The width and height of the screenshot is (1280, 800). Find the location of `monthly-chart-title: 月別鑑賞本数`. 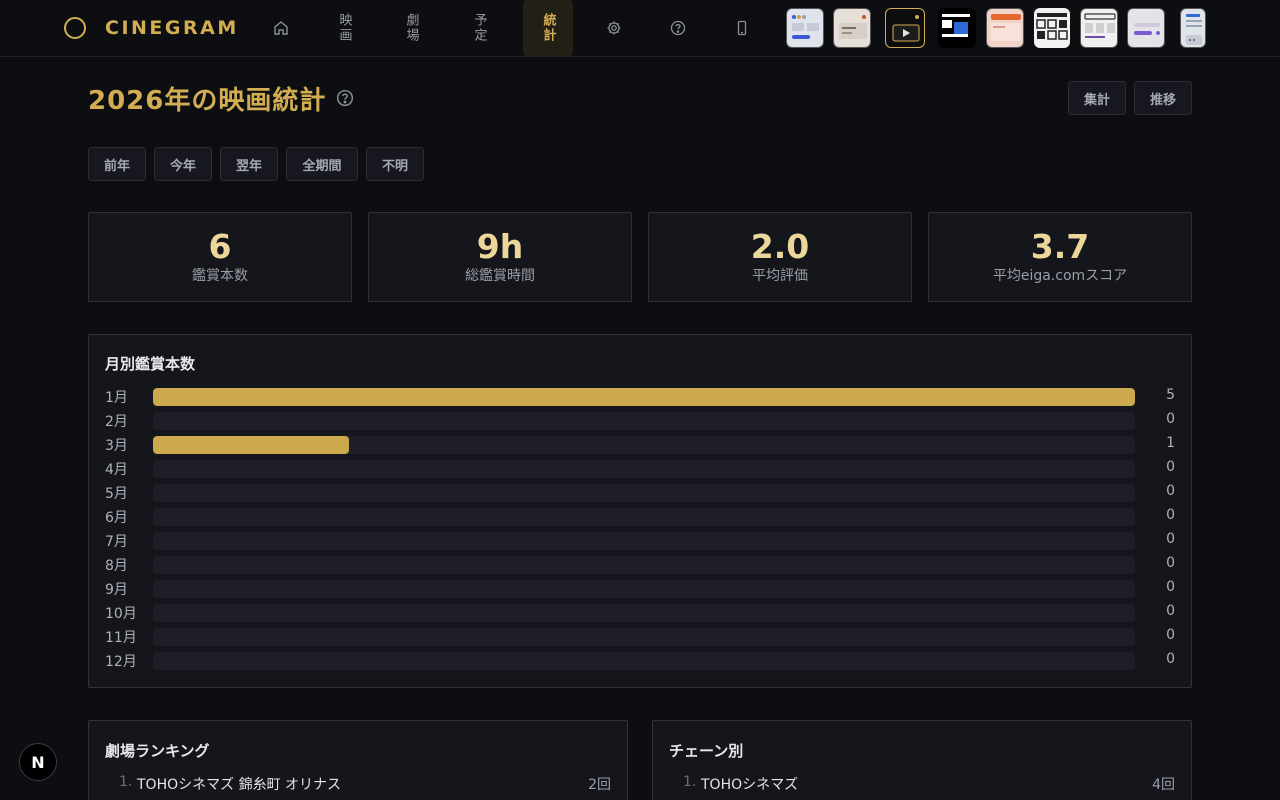

monthly-chart-title: 月別鑑賞本数 is located at coordinates (150, 364).